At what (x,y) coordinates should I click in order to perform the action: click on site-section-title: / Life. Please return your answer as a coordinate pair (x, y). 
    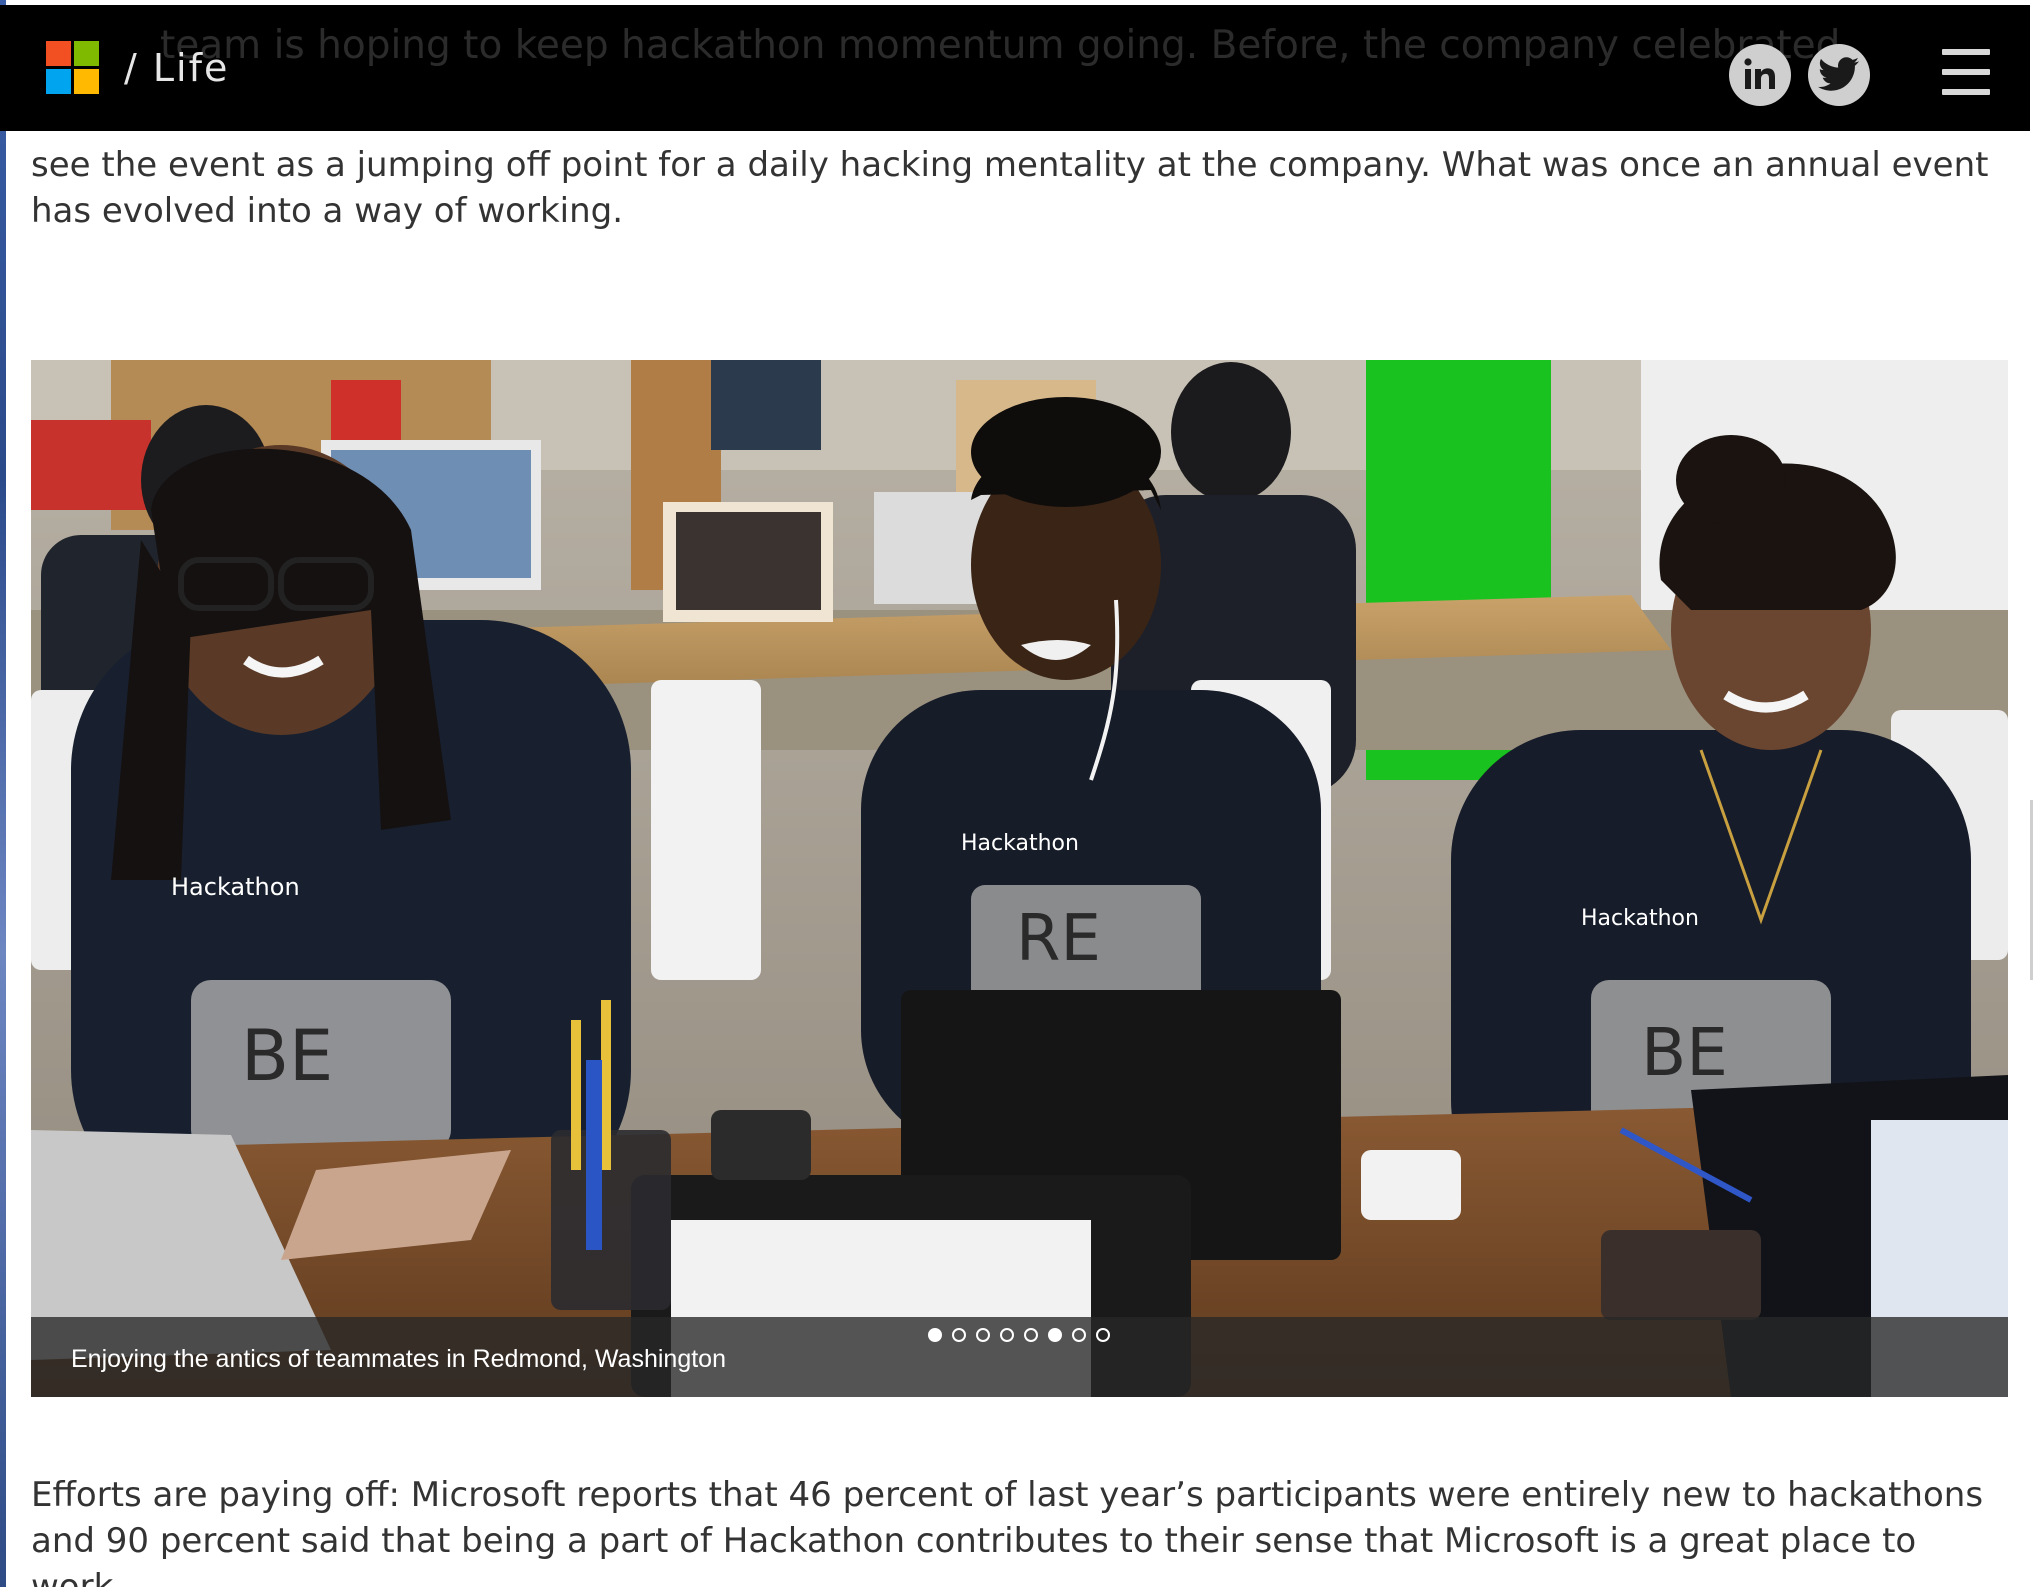
    Looking at the image, I should click on (176, 68).